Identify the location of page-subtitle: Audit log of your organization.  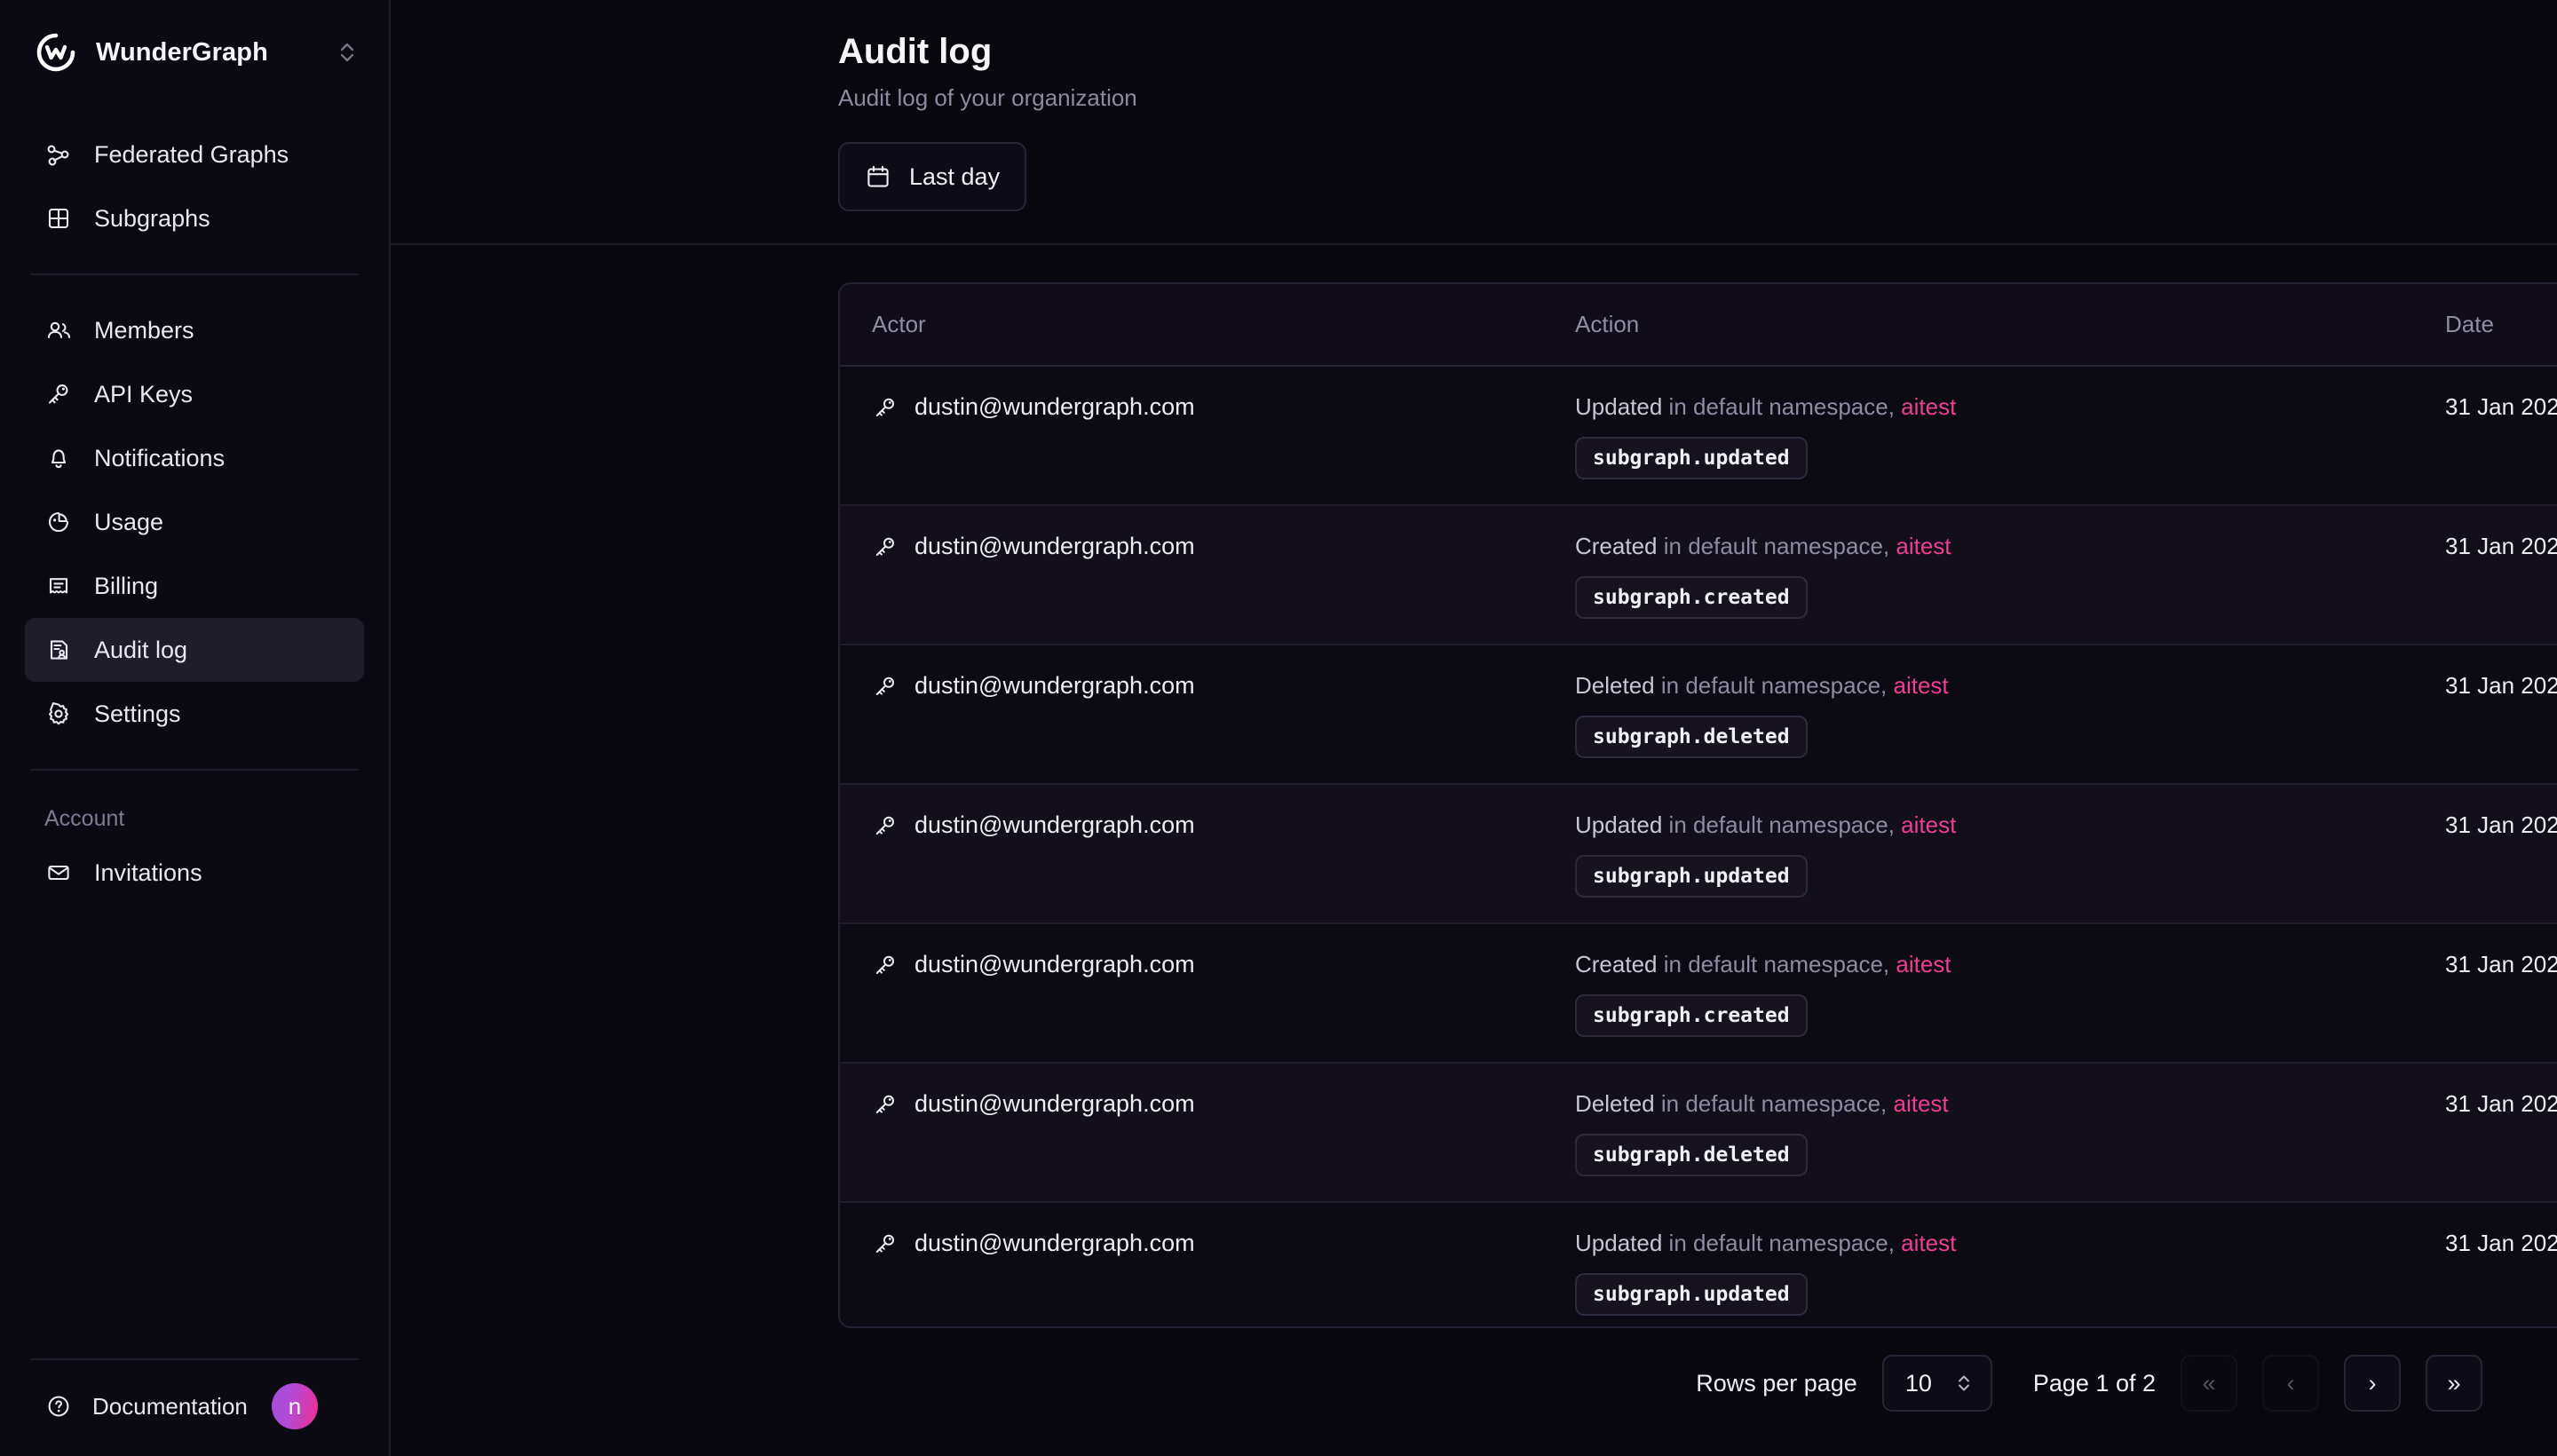
(987, 97).